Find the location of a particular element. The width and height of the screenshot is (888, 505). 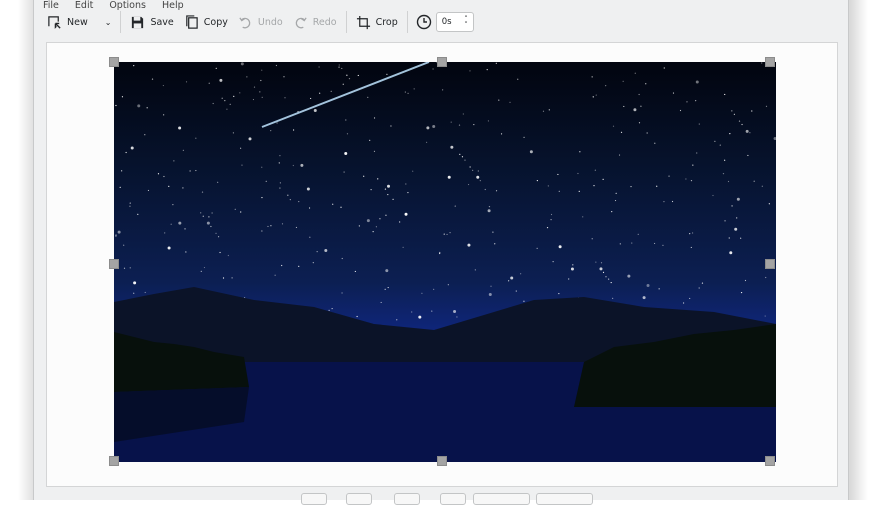

new-button: New ⌄ is located at coordinates (79, 22).